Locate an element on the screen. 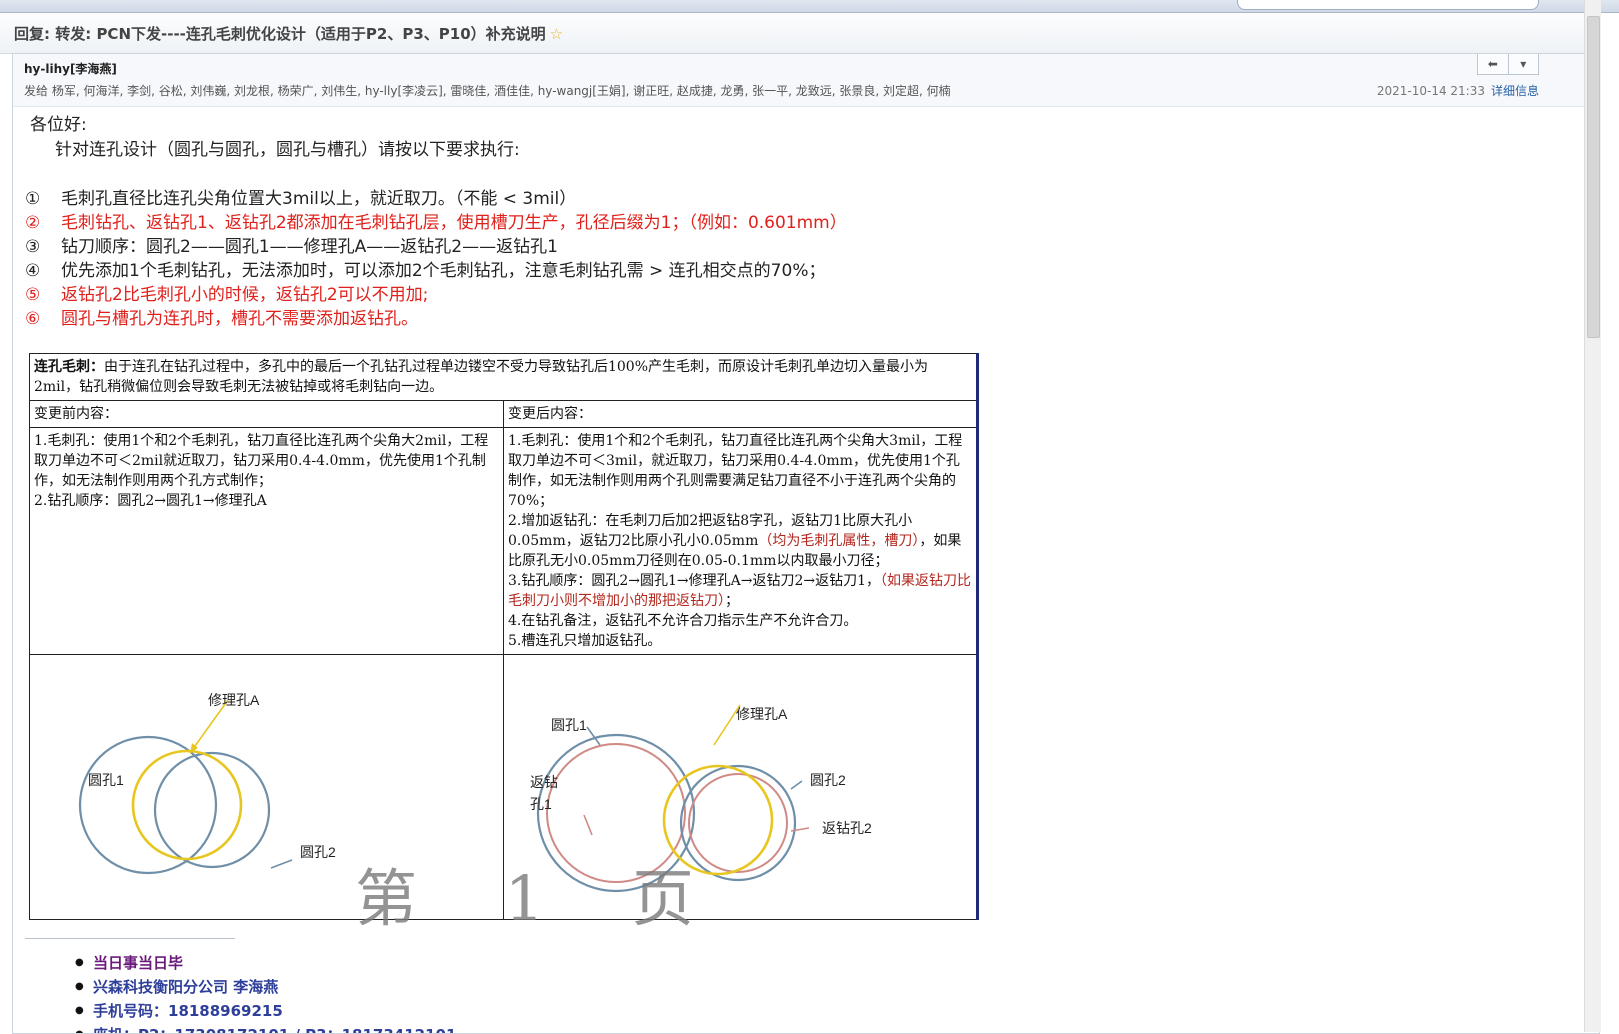 The image size is (1619, 1034). rule-number: ⑥ is located at coordinates (33, 319).